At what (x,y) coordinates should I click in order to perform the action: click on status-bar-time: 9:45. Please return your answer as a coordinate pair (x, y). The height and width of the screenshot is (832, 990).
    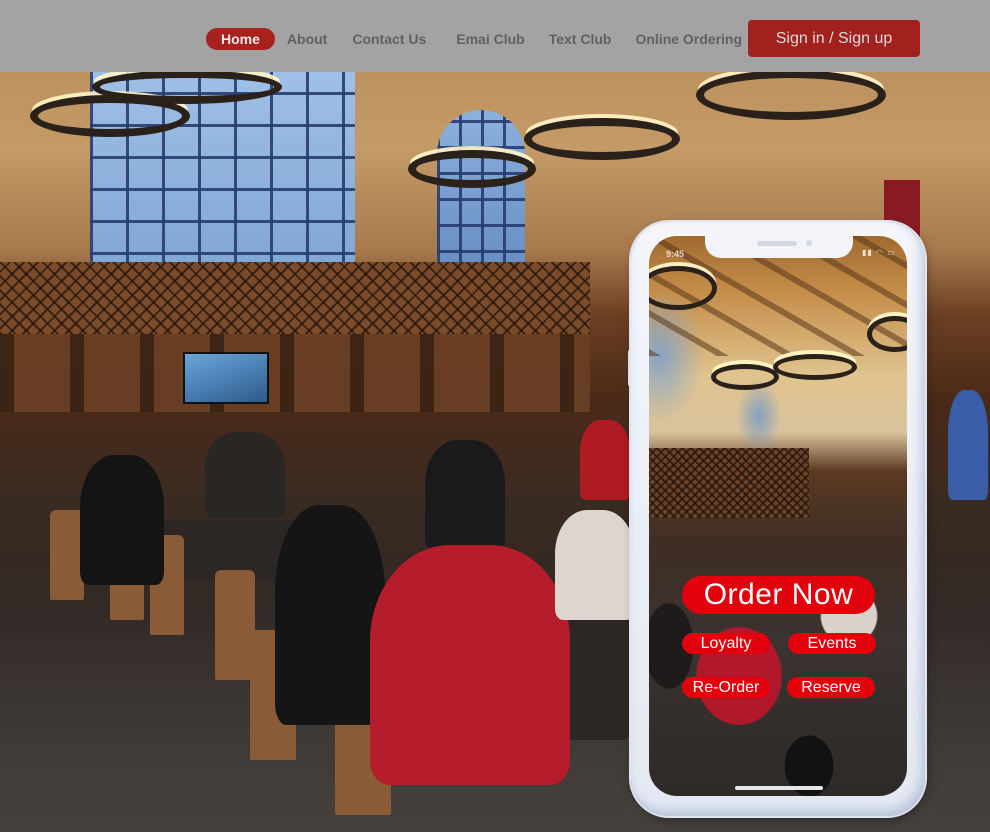
    Looking at the image, I should click on (675, 254).